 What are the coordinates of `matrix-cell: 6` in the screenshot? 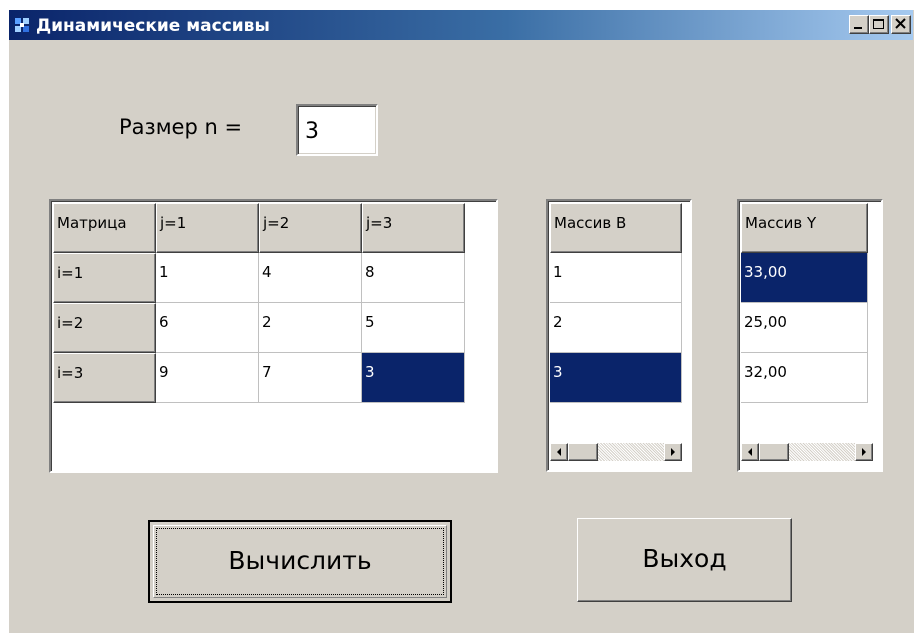 It's located at (207, 328).